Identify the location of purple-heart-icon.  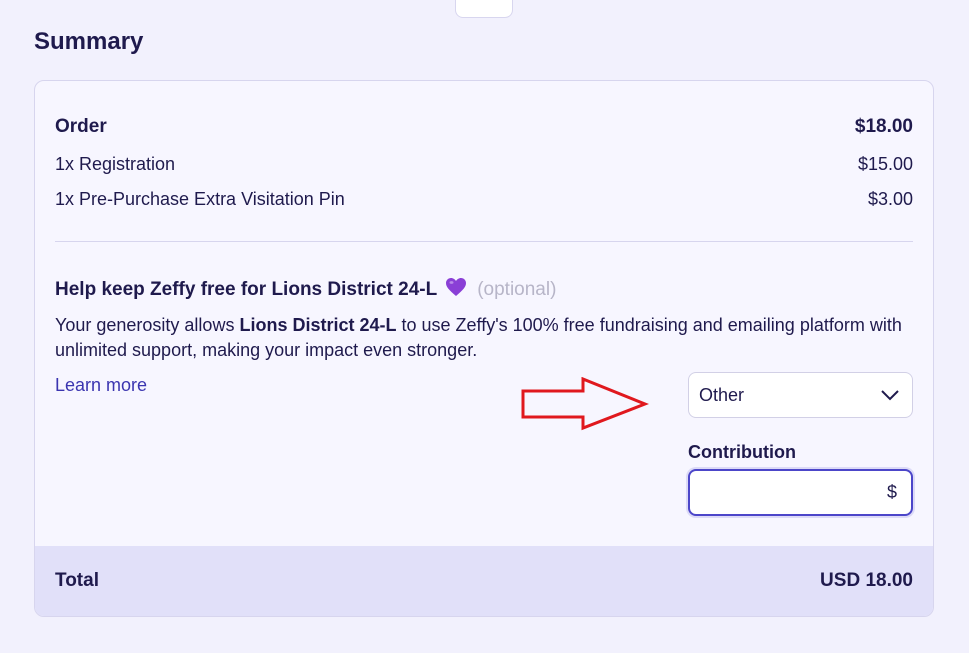
(456, 290).